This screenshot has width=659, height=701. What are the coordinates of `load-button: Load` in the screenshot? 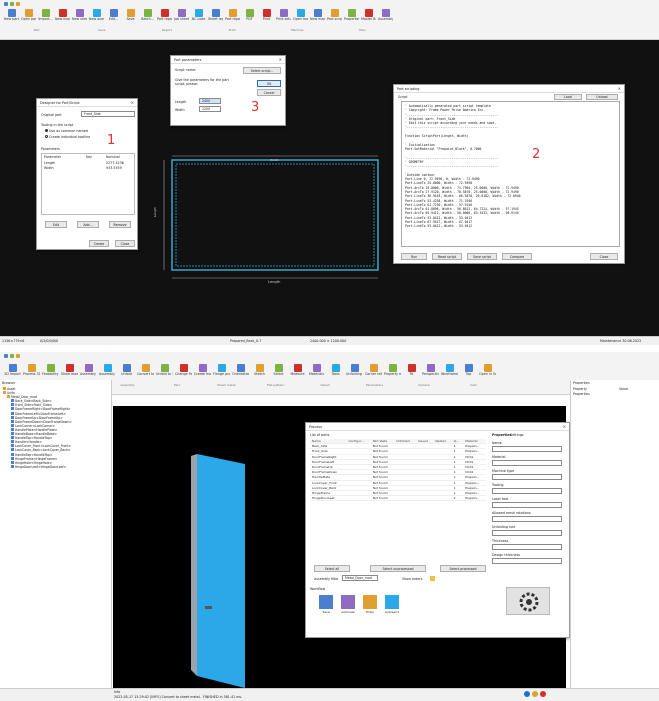 It's located at (568, 97).